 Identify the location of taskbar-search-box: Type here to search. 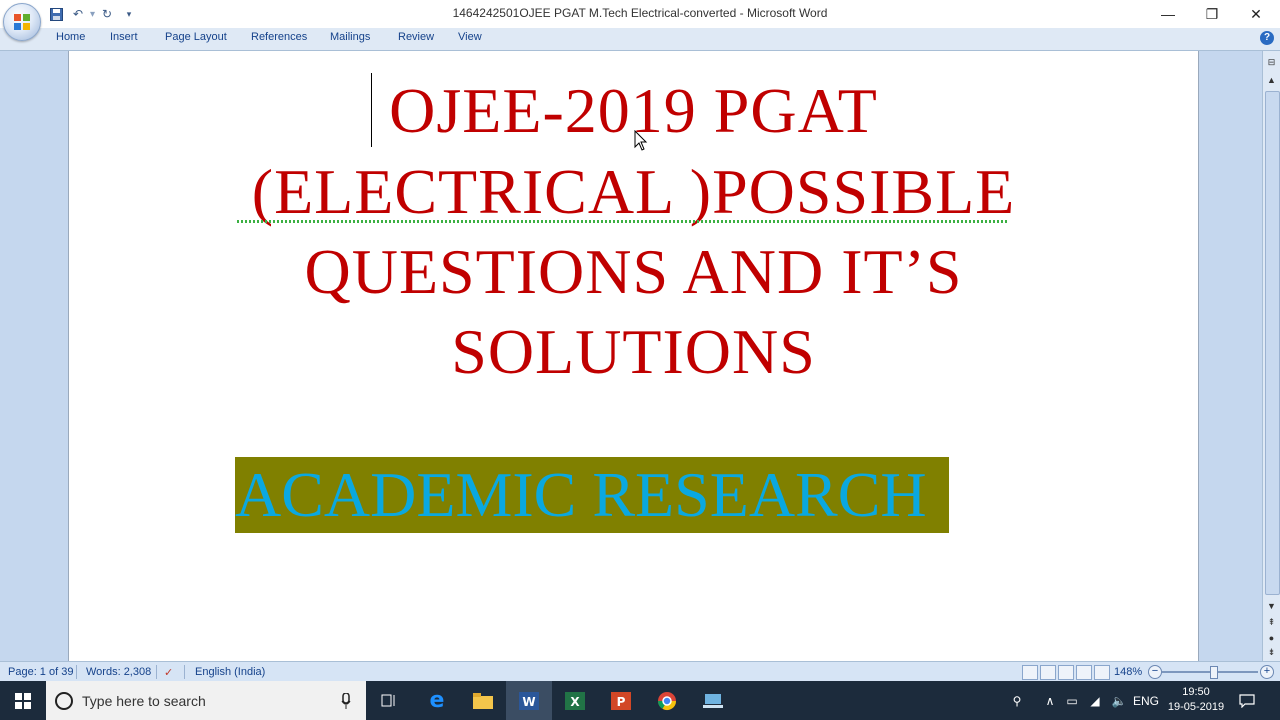
(206, 700).